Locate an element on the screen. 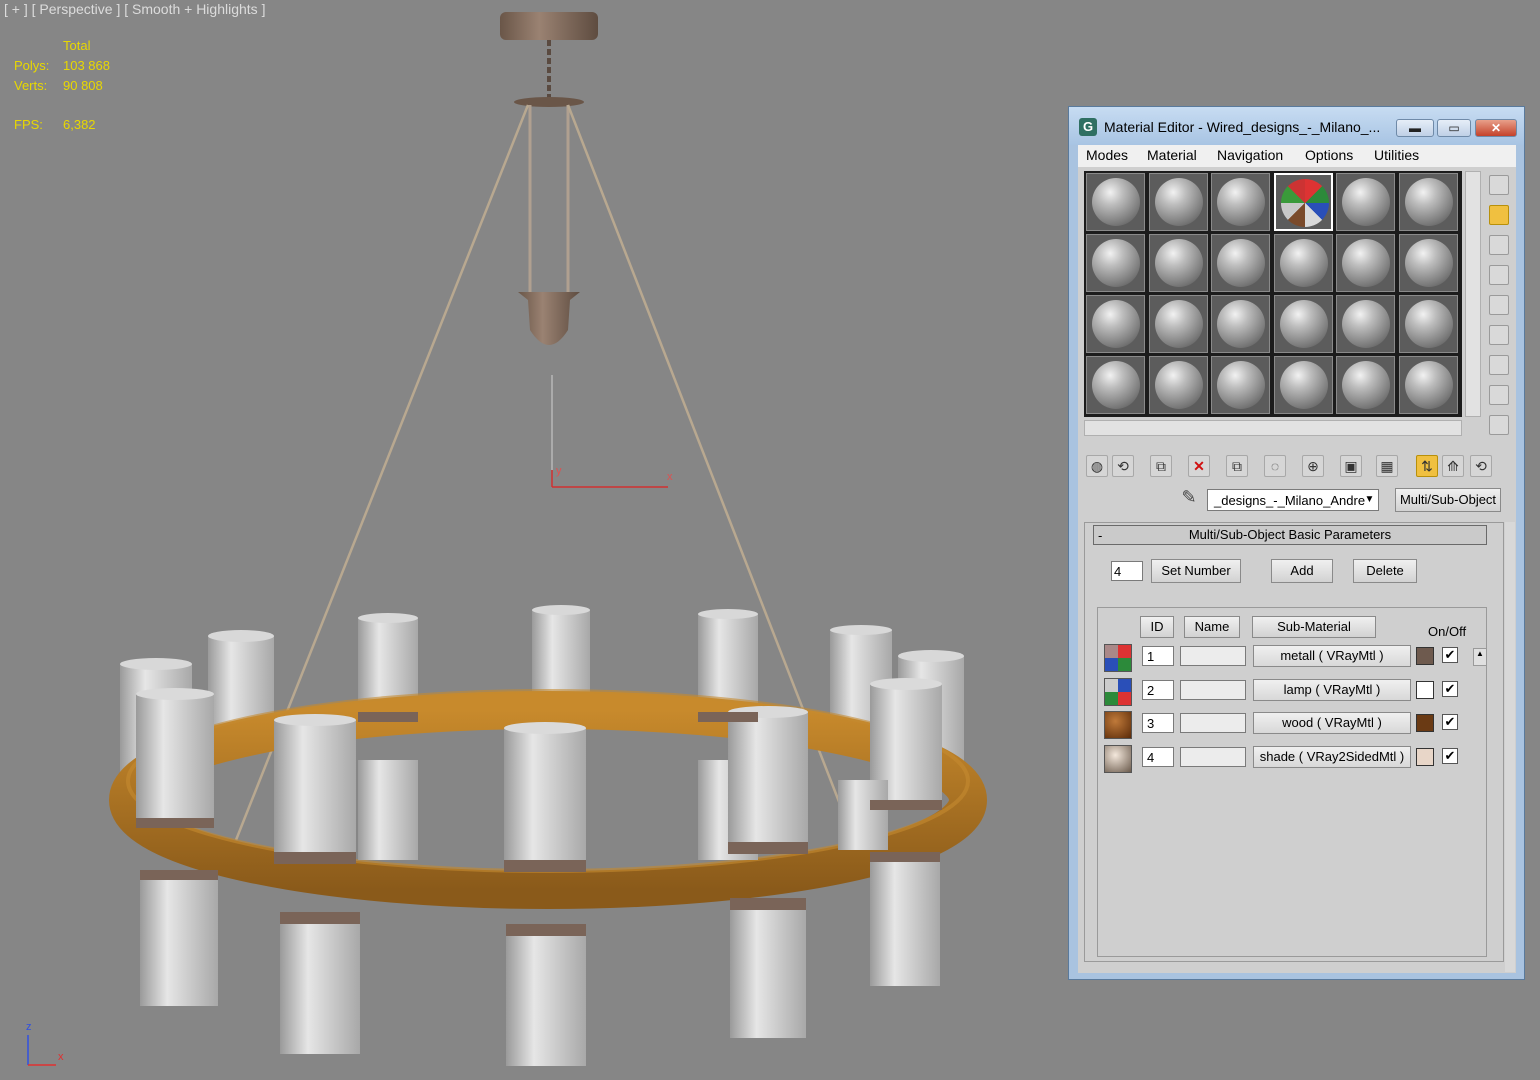 The image size is (1540, 1080). go-forward-to-sibling-icon: ⟲ is located at coordinates (1481, 466).